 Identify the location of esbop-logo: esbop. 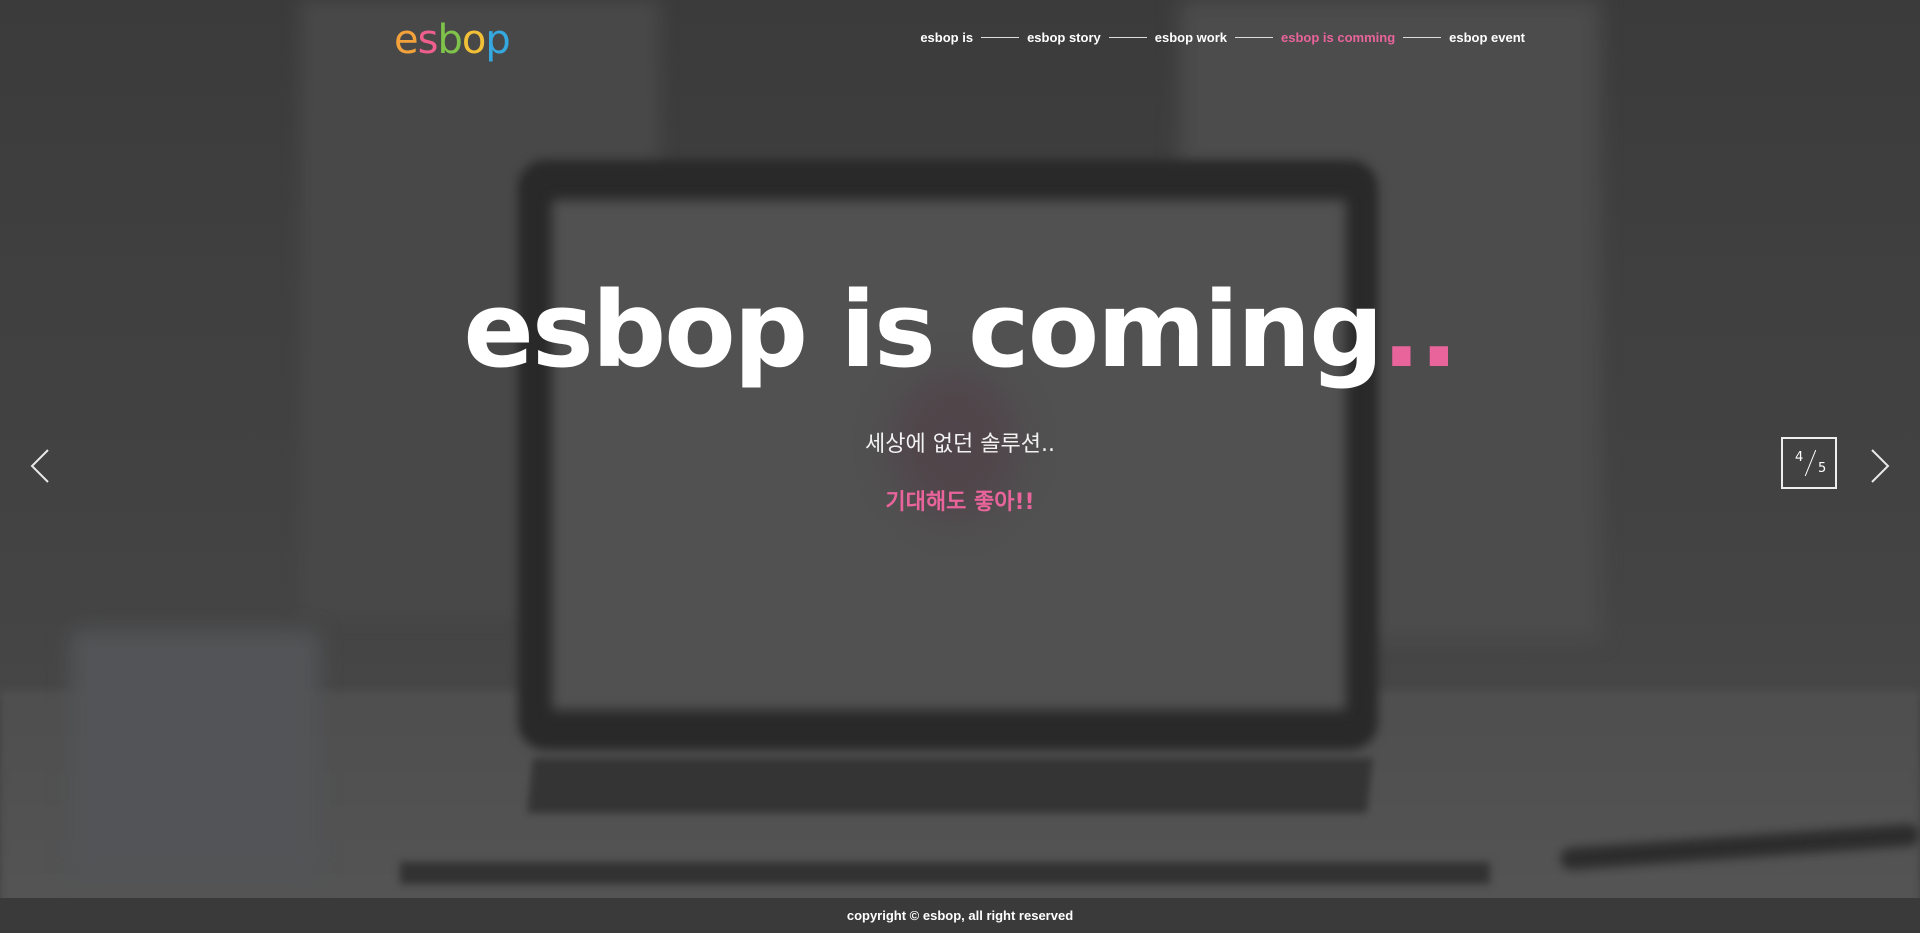
(452, 40).